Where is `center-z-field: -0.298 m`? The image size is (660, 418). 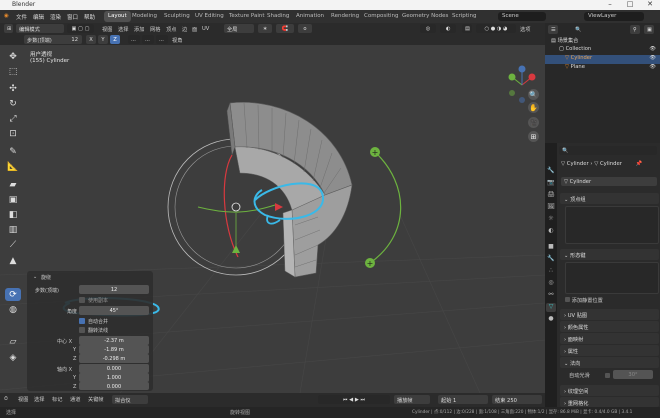
center-z-field: -0.298 m is located at coordinates (114, 358).